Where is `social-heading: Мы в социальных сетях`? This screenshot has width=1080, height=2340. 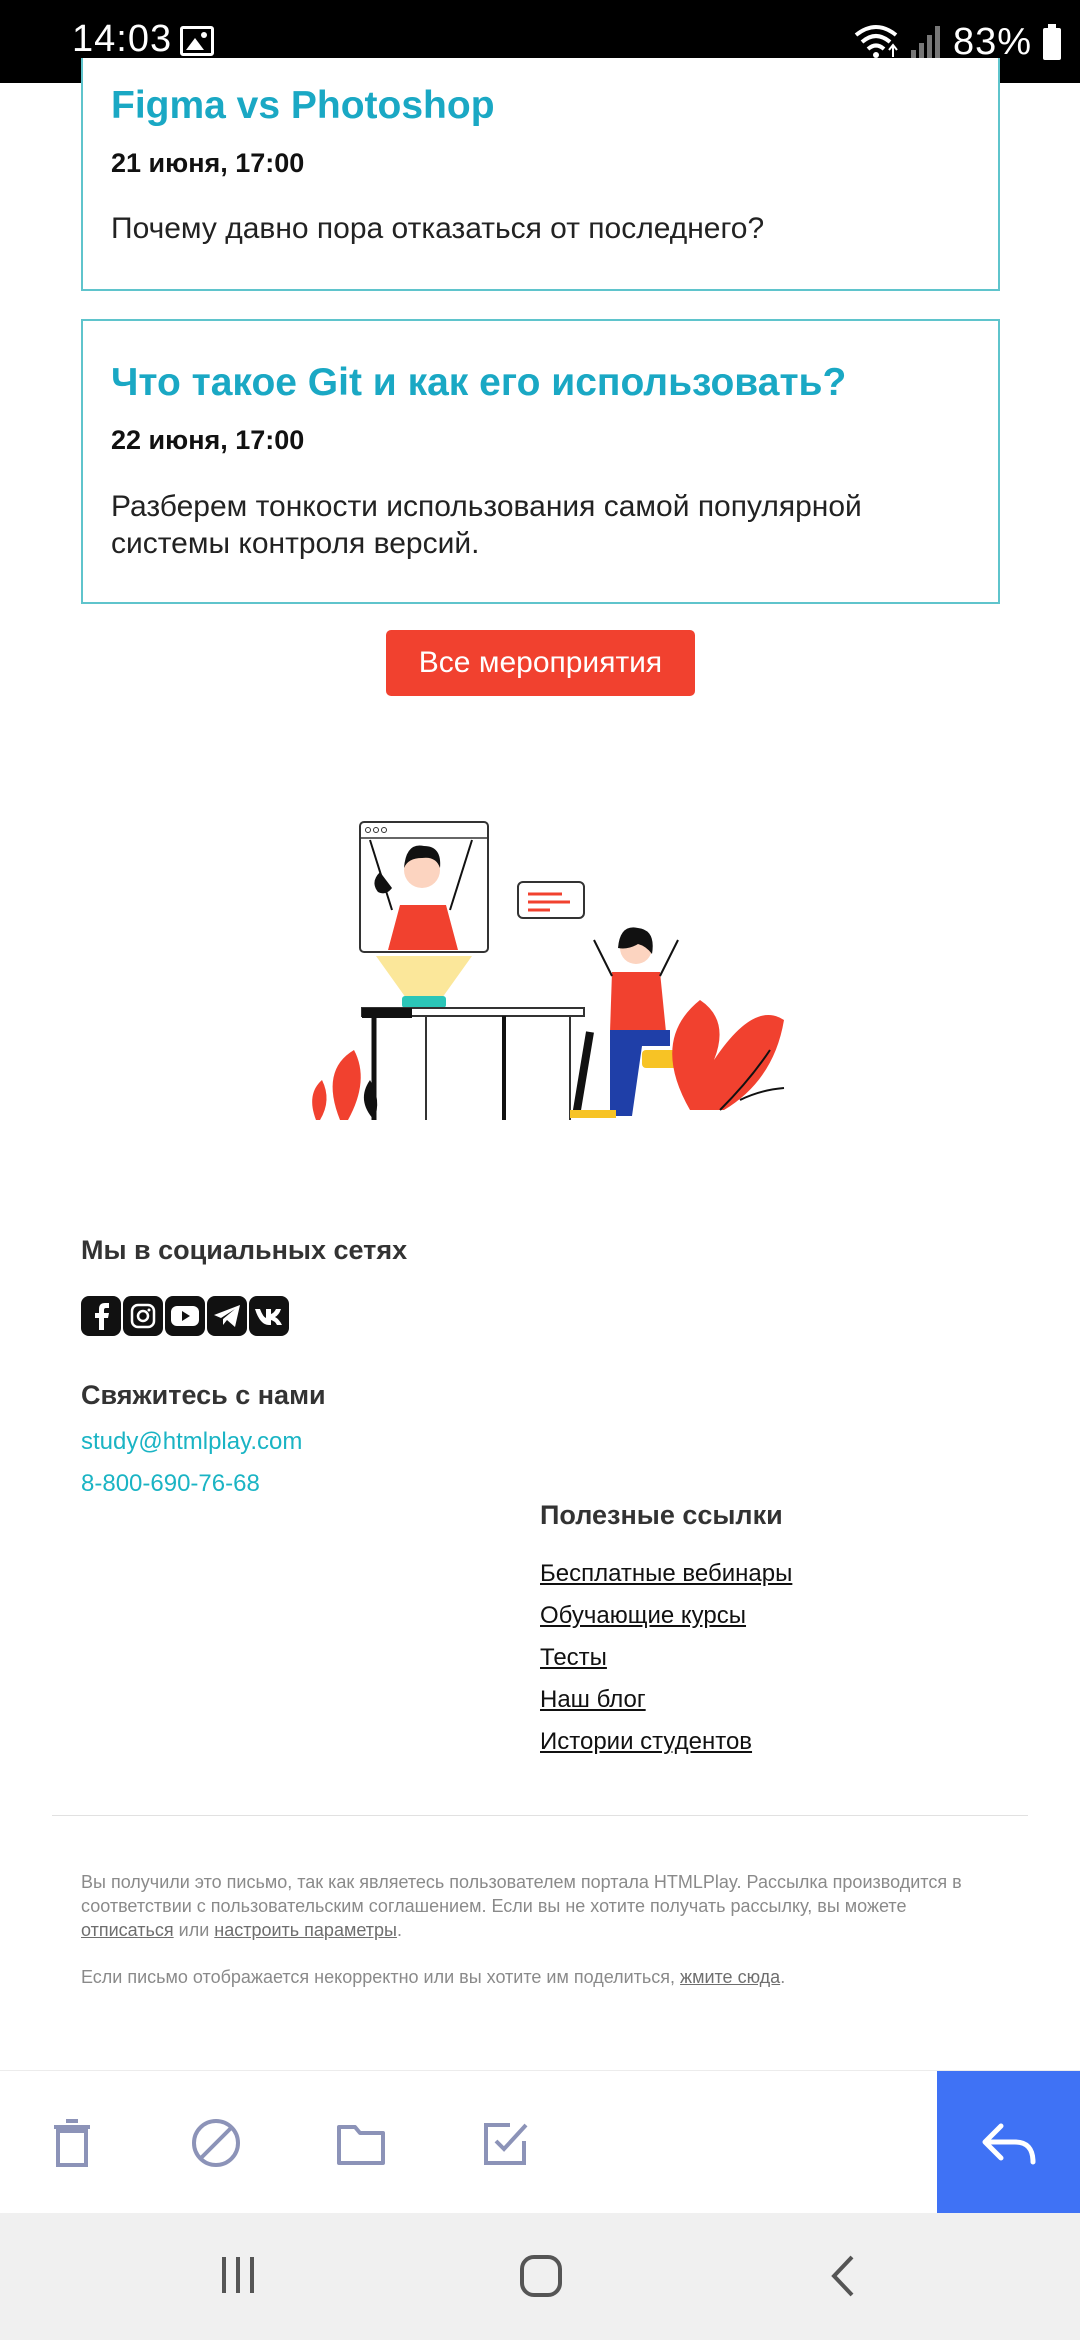
social-heading: Мы в социальных сетях is located at coordinates (244, 1250).